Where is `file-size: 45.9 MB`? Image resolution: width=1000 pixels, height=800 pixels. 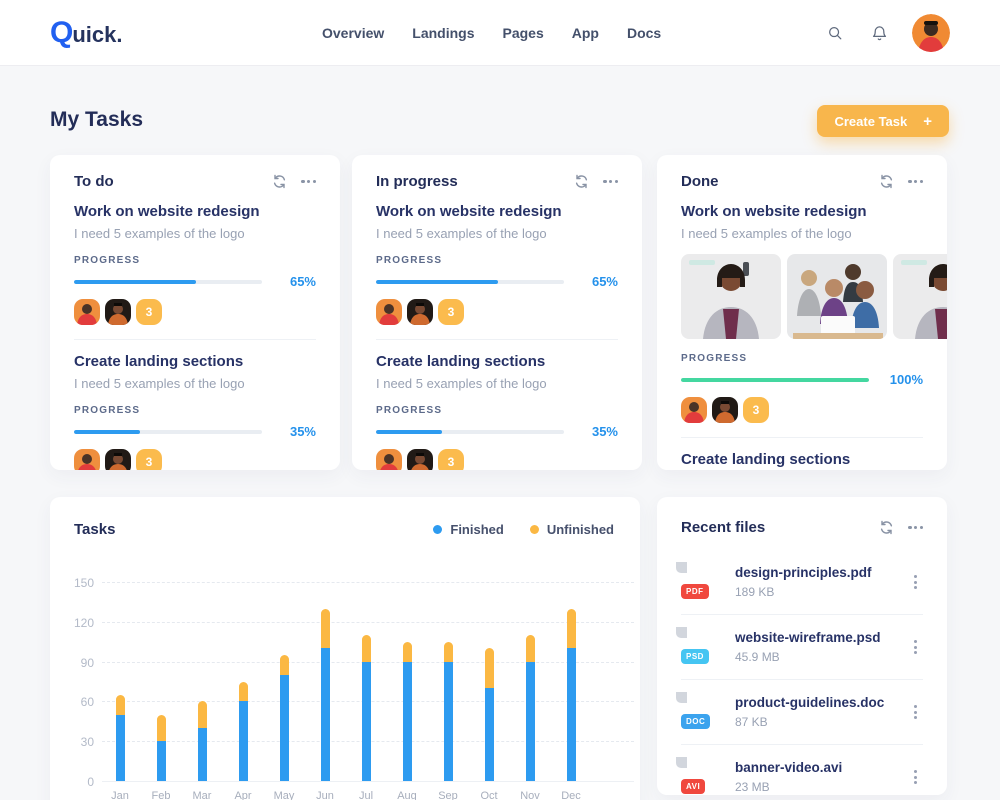 file-size: 45.9 MB is located at coordinates (757, 657).